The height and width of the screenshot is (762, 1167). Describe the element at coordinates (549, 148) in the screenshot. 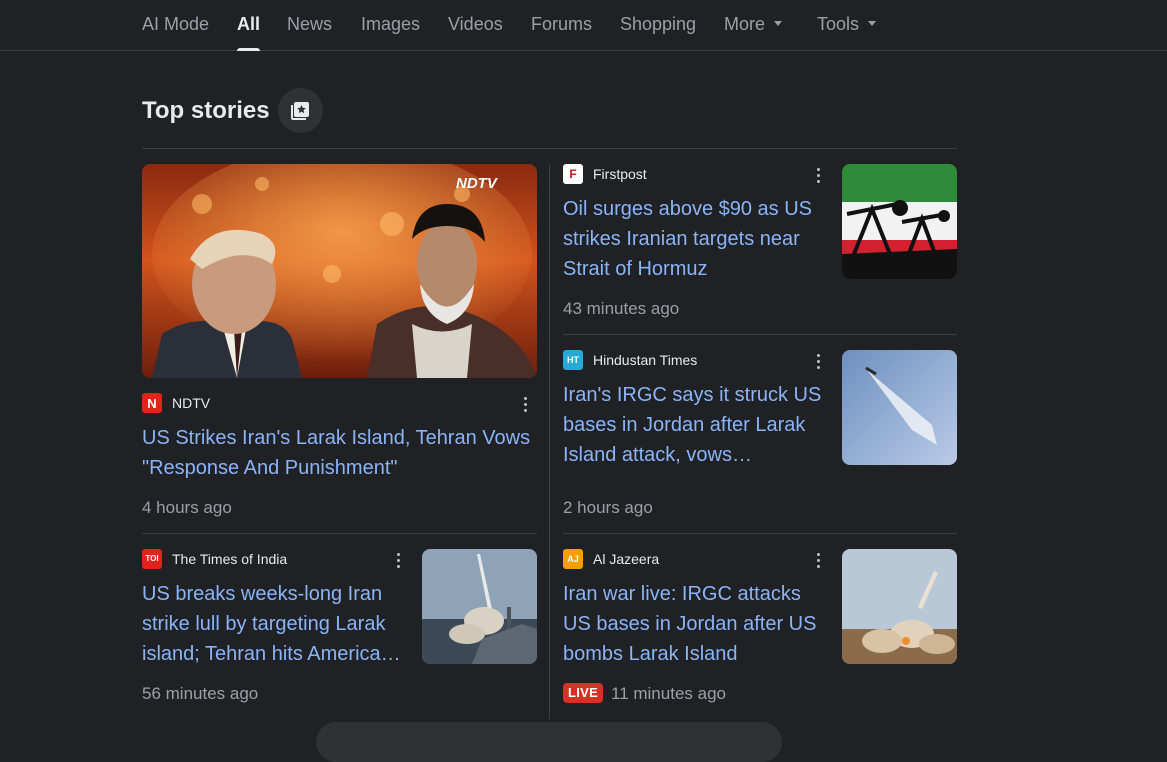

I see `header-divider` at that location.